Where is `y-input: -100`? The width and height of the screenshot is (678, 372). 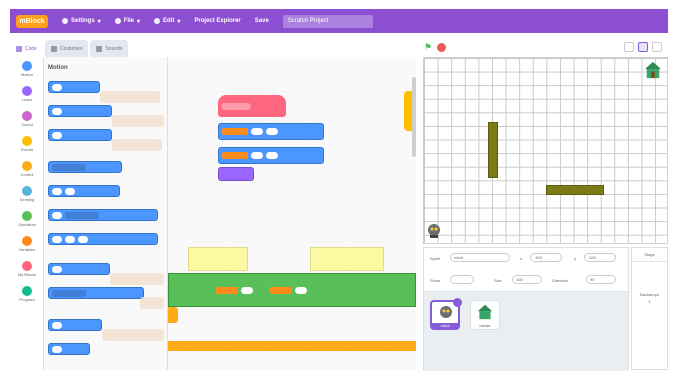 y-input: -100 is located at coordinates (600, 257).